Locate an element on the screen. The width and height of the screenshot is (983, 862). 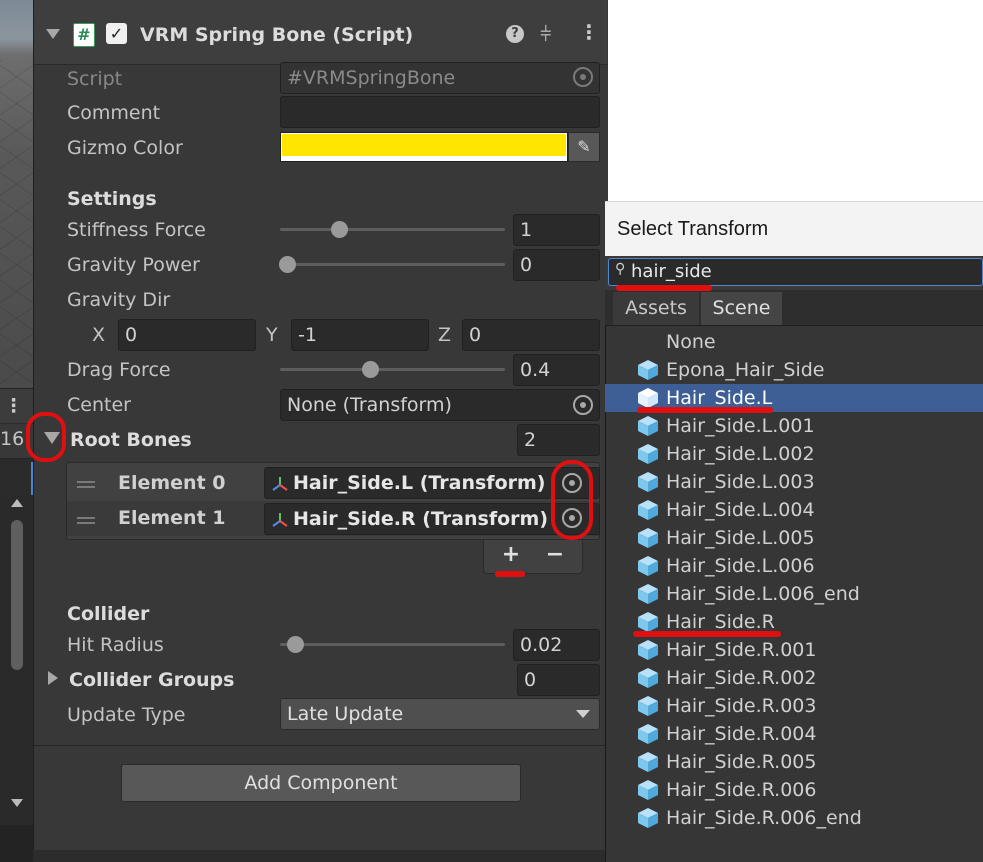
tab-scene: Scene is located at coordinates (741, 308).